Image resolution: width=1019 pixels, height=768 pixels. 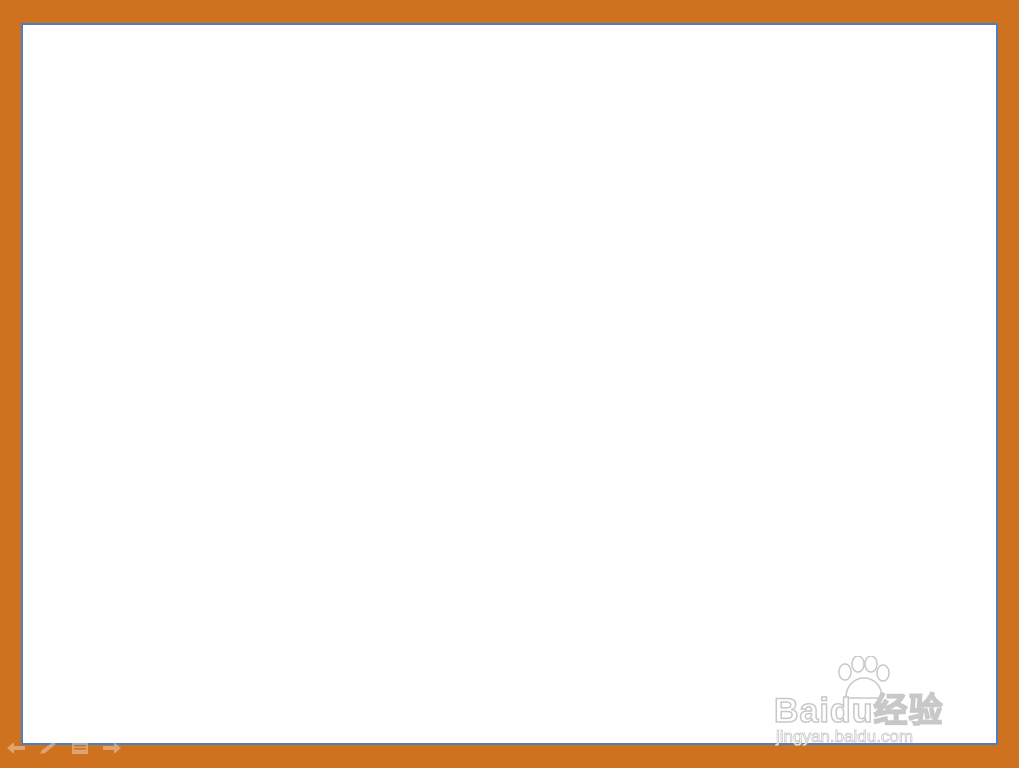 I want to click on pen-icon, so click(x=48, y=748).